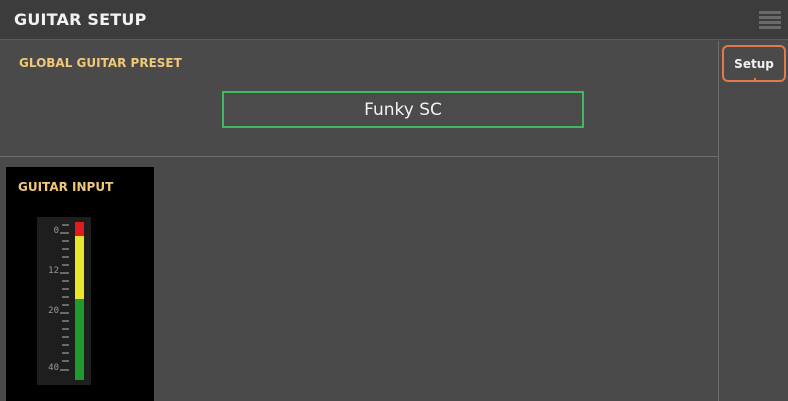 This screenshot has width=788, height=401. I want to click on right-sidebar: Setup, so click(753, 221).